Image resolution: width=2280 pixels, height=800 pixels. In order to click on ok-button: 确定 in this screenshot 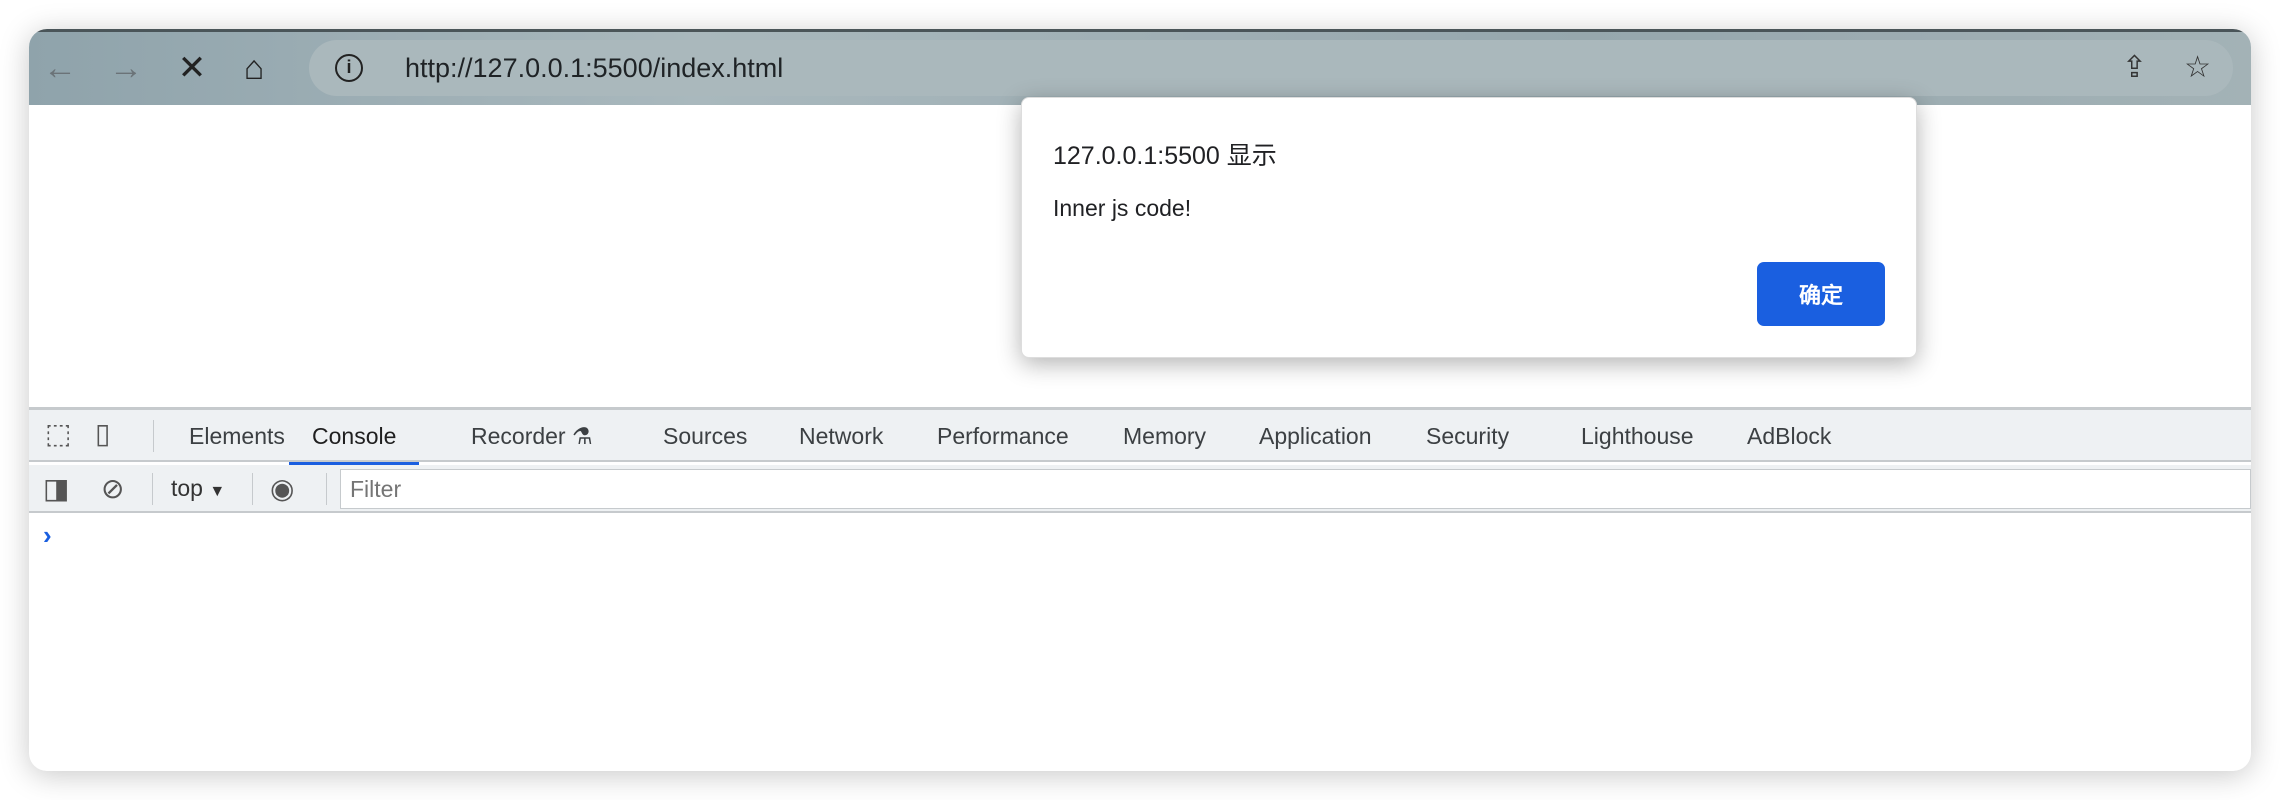, I will do `click(1821, 294)`.